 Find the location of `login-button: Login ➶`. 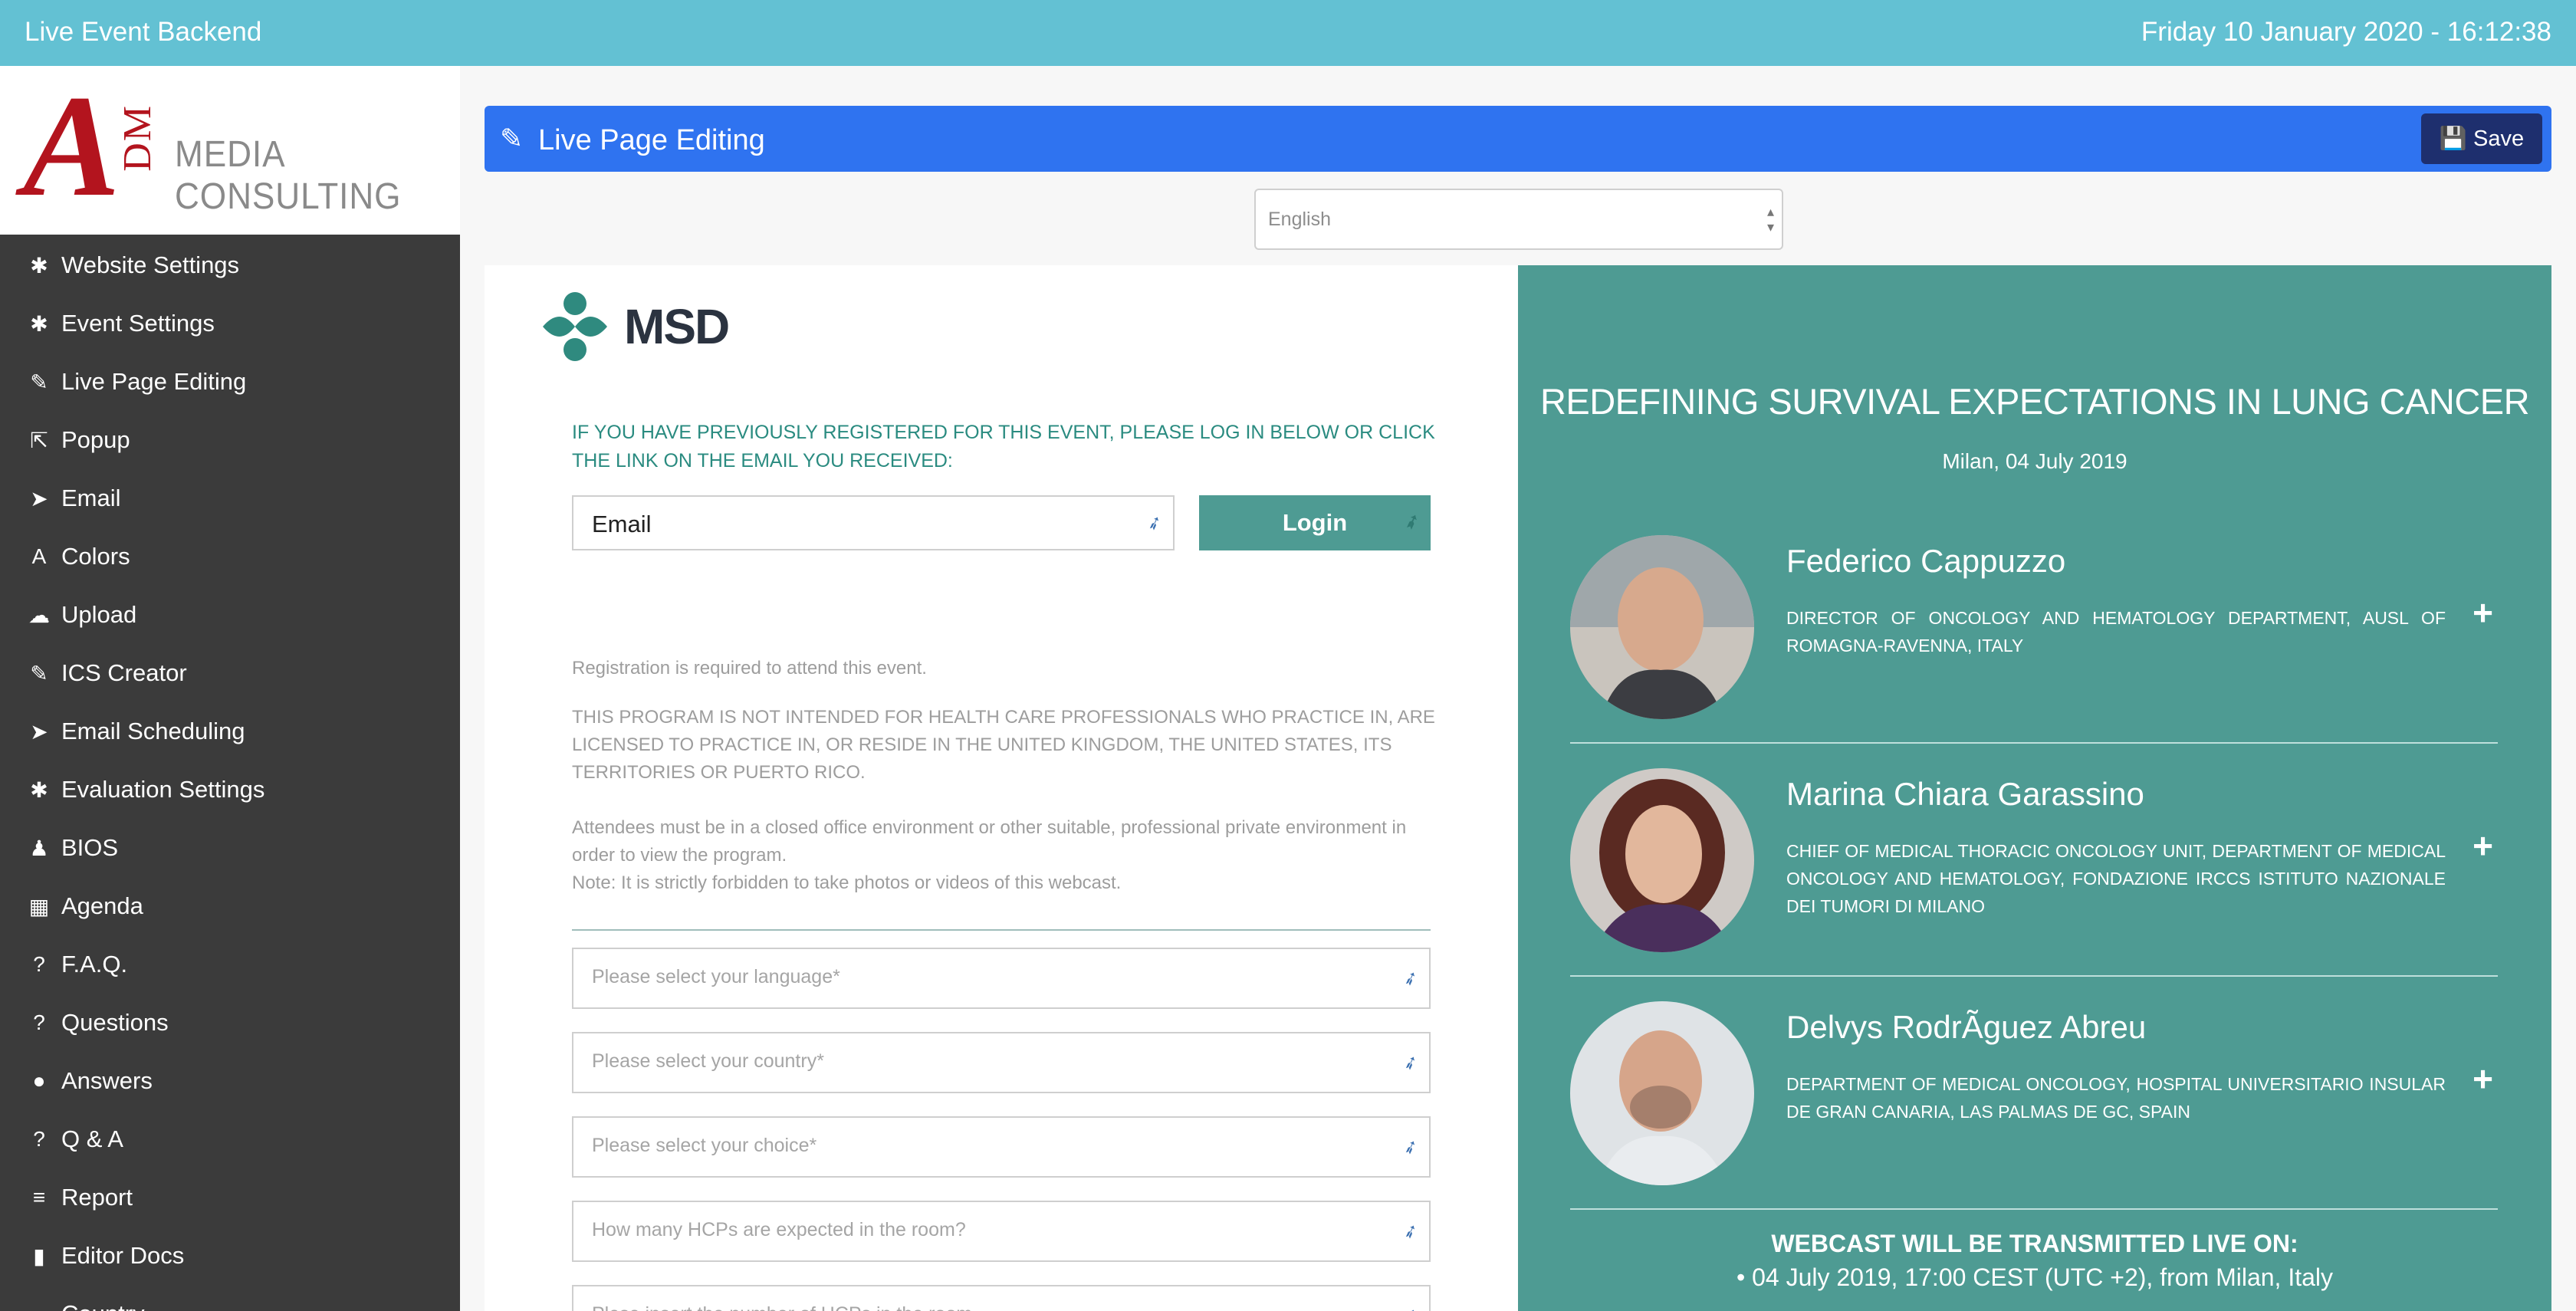

login-button: Login ➶ is located at coordinates (1315, 522).